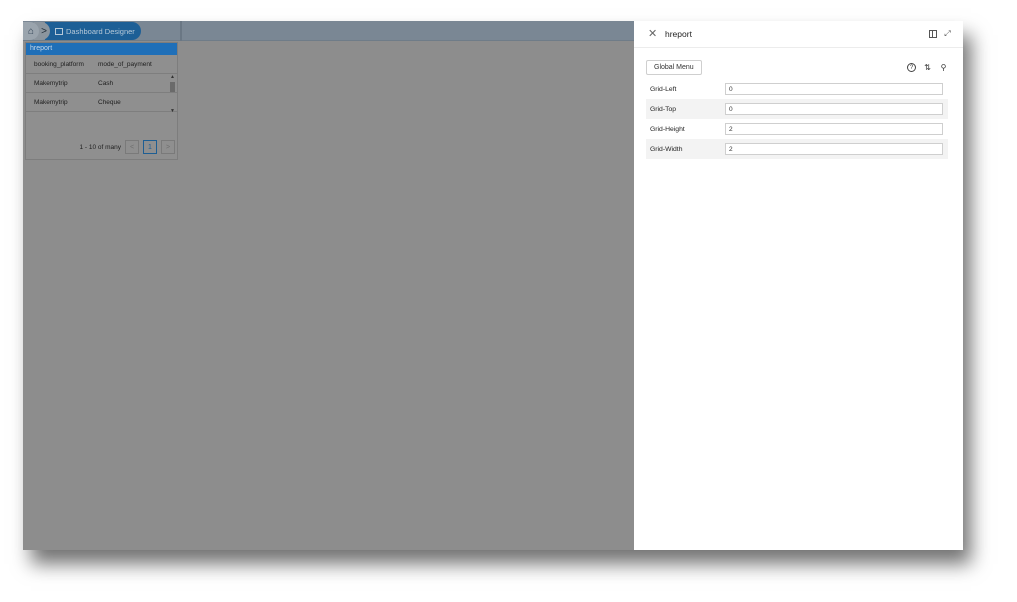  What do you see at coordinates (106, 83) in the screenshot?
I see `table-cell: Cash` at bounding box center [106, 83].